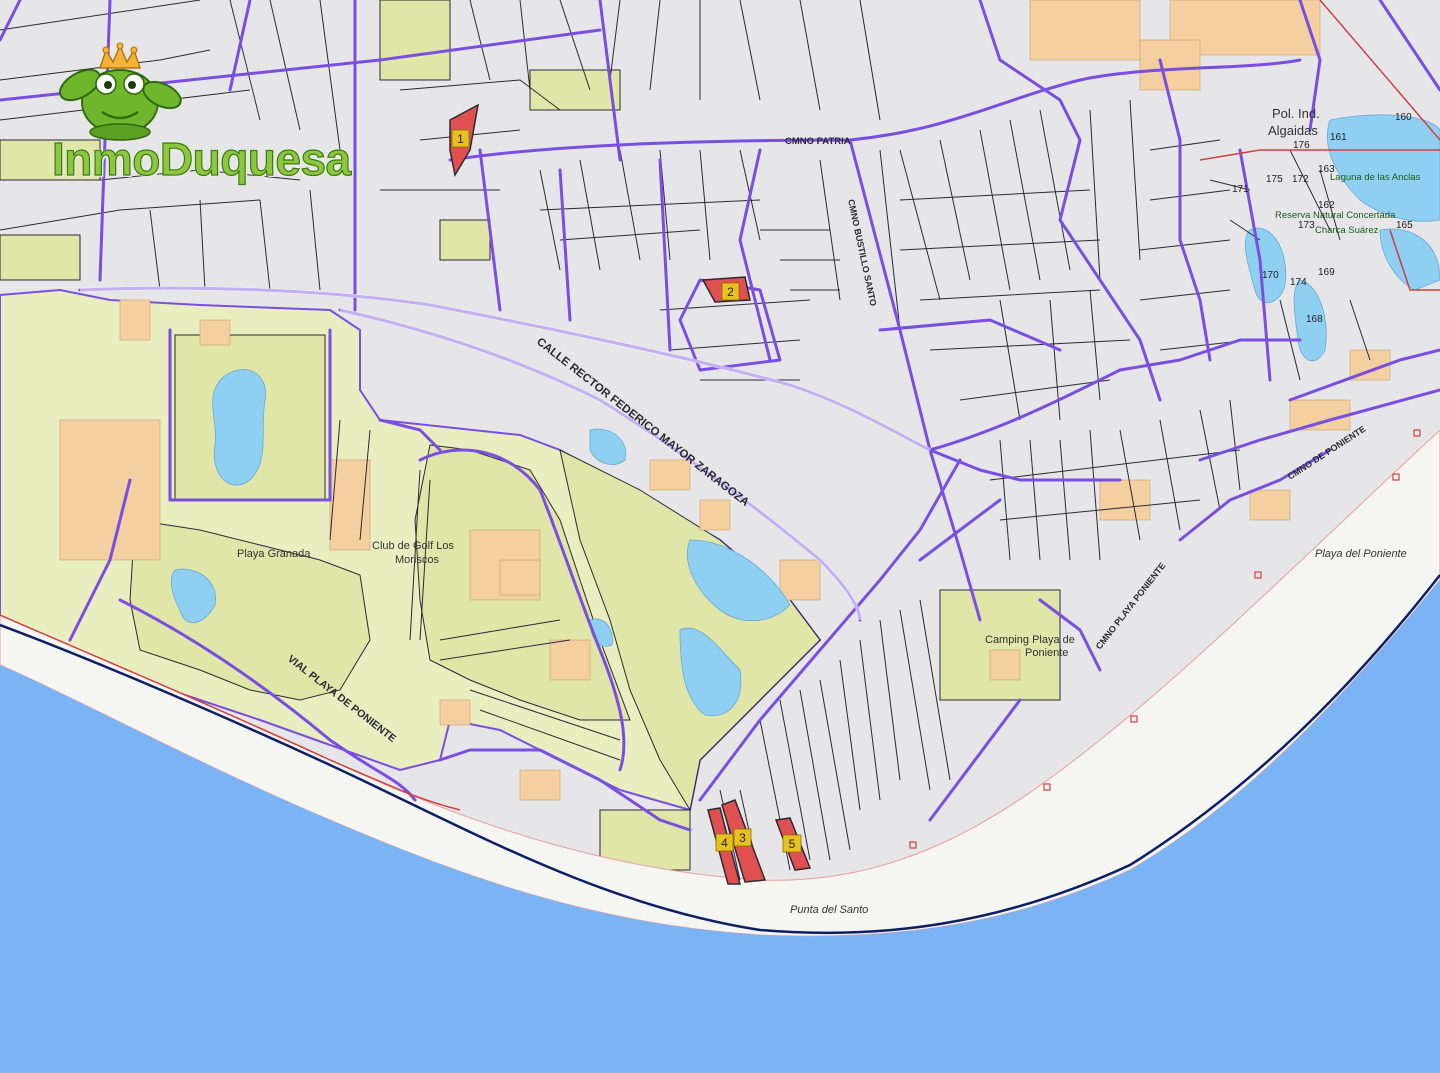  What do you see at coordinates (1240, 189) in the screenshot?
I see `parcel-number: 171` at bounding box center [1240, 189].